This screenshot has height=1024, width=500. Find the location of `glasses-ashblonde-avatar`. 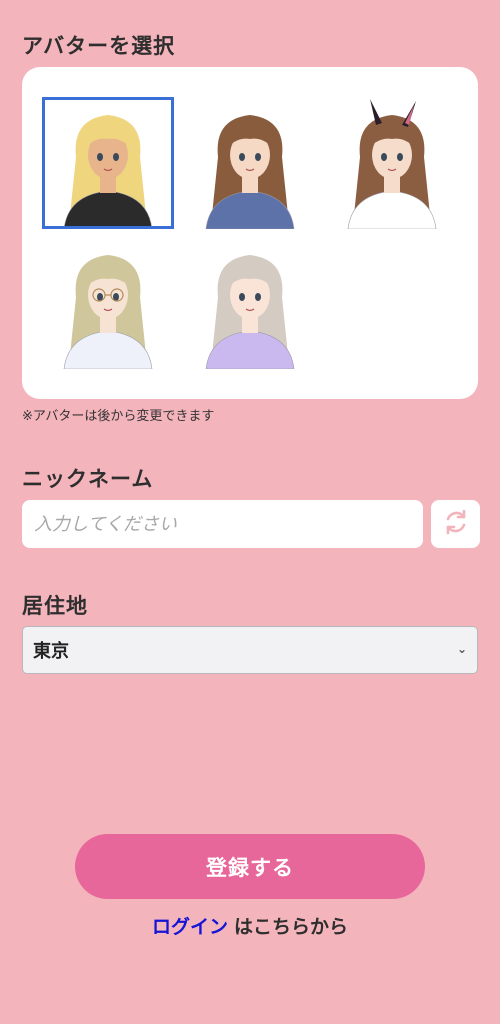

glasses-ashblonde-avatar is located at coordinates (108, 303).